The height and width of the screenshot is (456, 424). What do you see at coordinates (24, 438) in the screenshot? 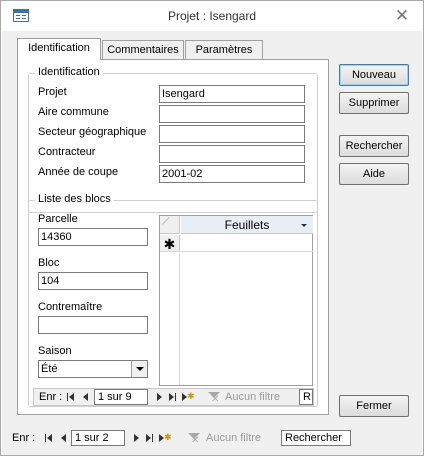
I see `form-nav-prefix: Enr :` at bounding box center [24, 438].